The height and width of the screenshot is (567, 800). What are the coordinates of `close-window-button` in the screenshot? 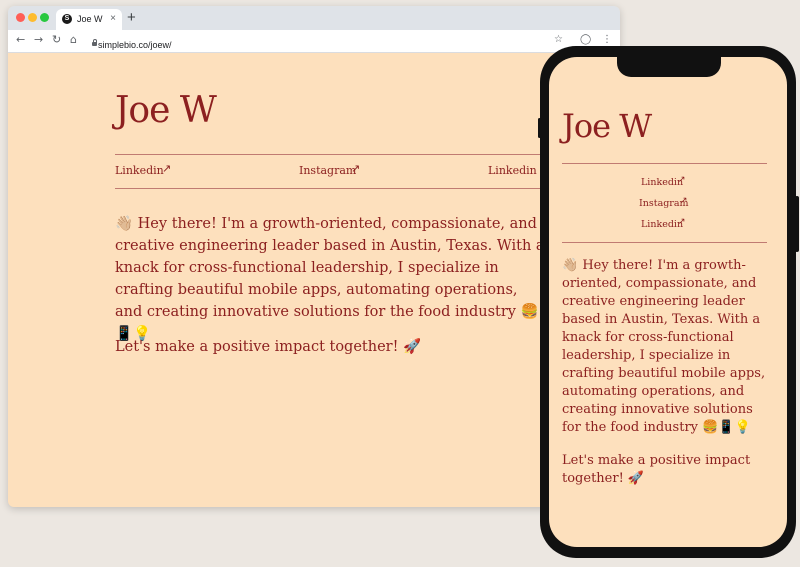 It's located at (20, 17).